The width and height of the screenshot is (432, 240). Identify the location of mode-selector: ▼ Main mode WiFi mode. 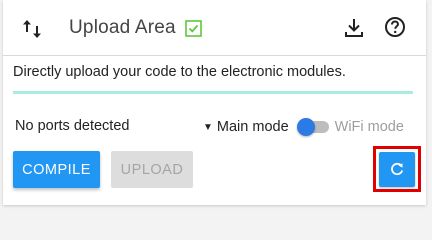
(303, 127).